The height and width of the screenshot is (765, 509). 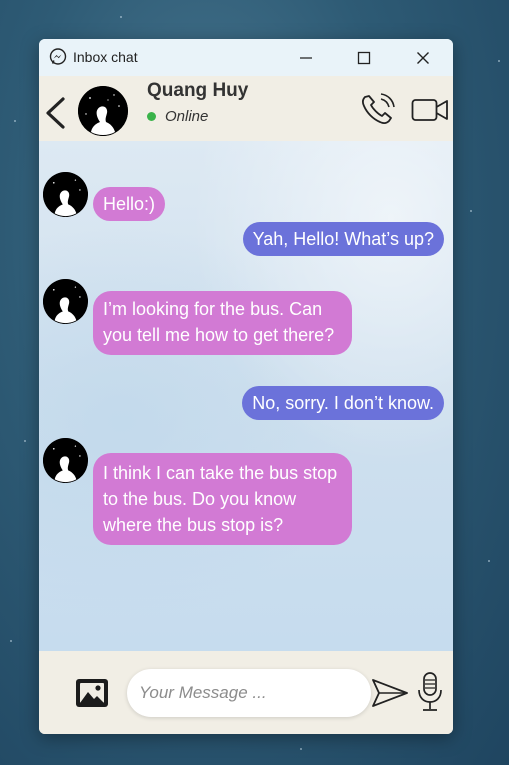 I want to click on microphone-icon, so click(x=430, y=692).